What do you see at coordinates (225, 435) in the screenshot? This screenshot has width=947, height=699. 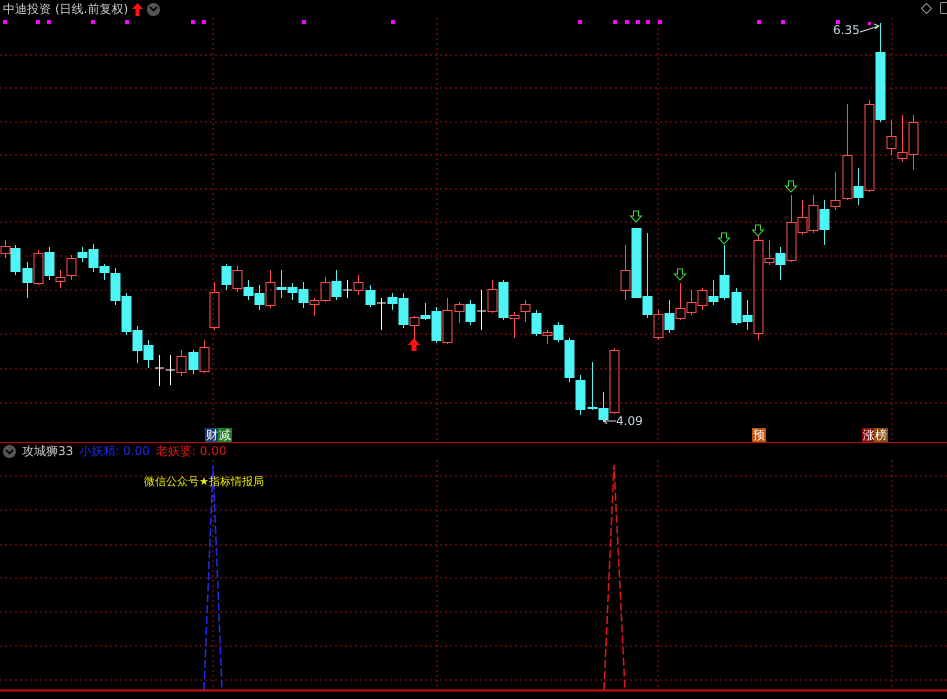 I see `event-tag: 减` at bounding box center [225, 435].